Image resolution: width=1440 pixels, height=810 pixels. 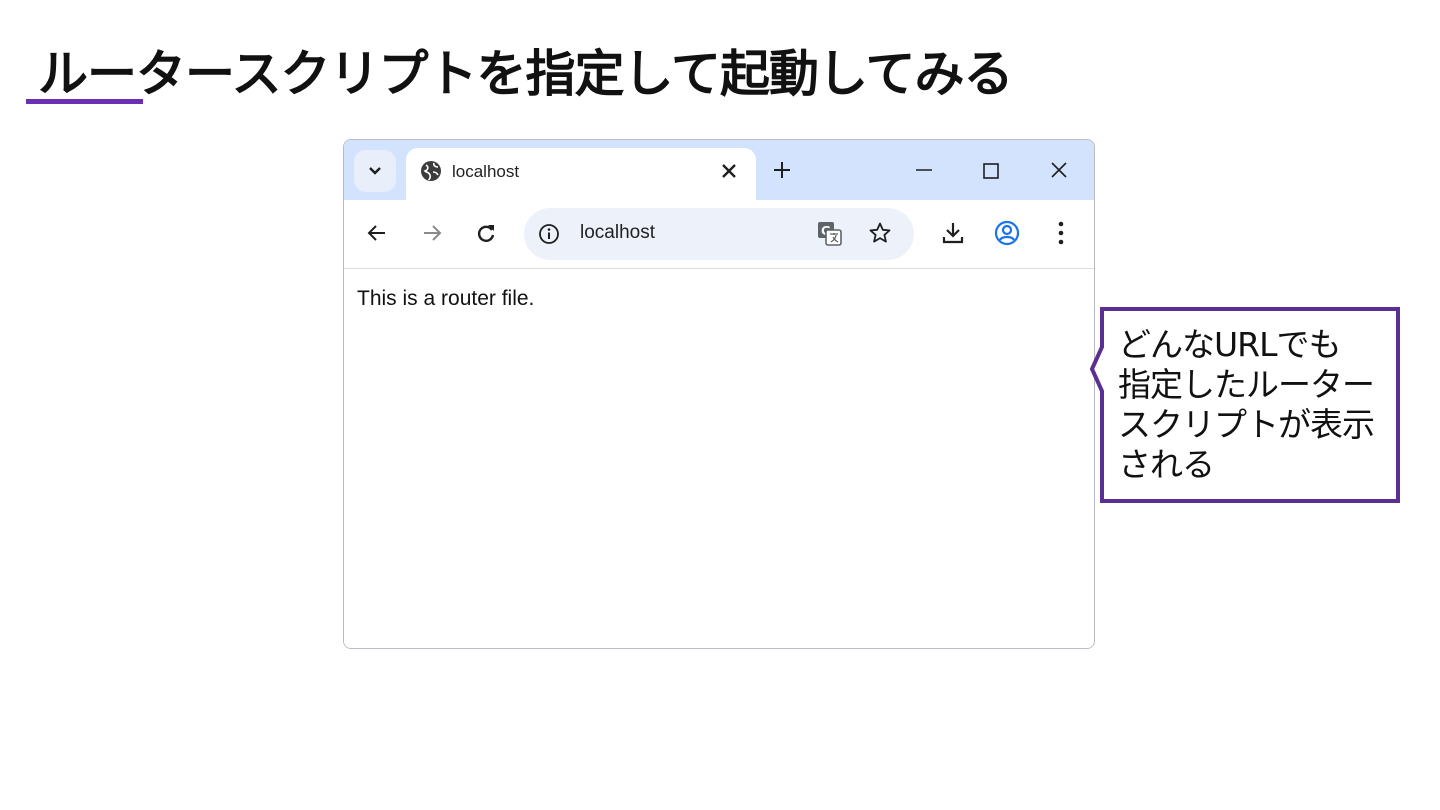 I want to click on close-tab-icon, so click(x=729, y=171).